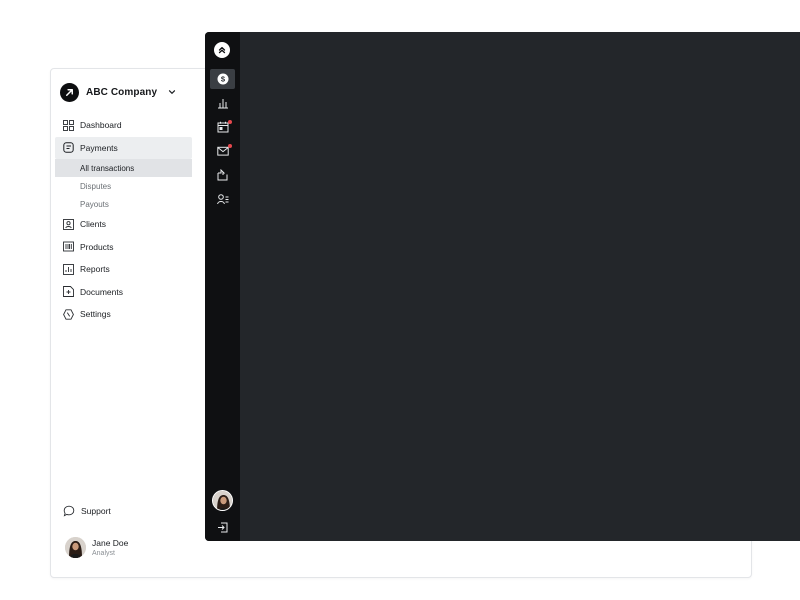 The width and height of the screenshot is (800, 600). What do you see at coordinates (123, 186) in the screenshot?
I see `sidebar-subitem-disputes: Disputes` at bounding box center [123, 186].